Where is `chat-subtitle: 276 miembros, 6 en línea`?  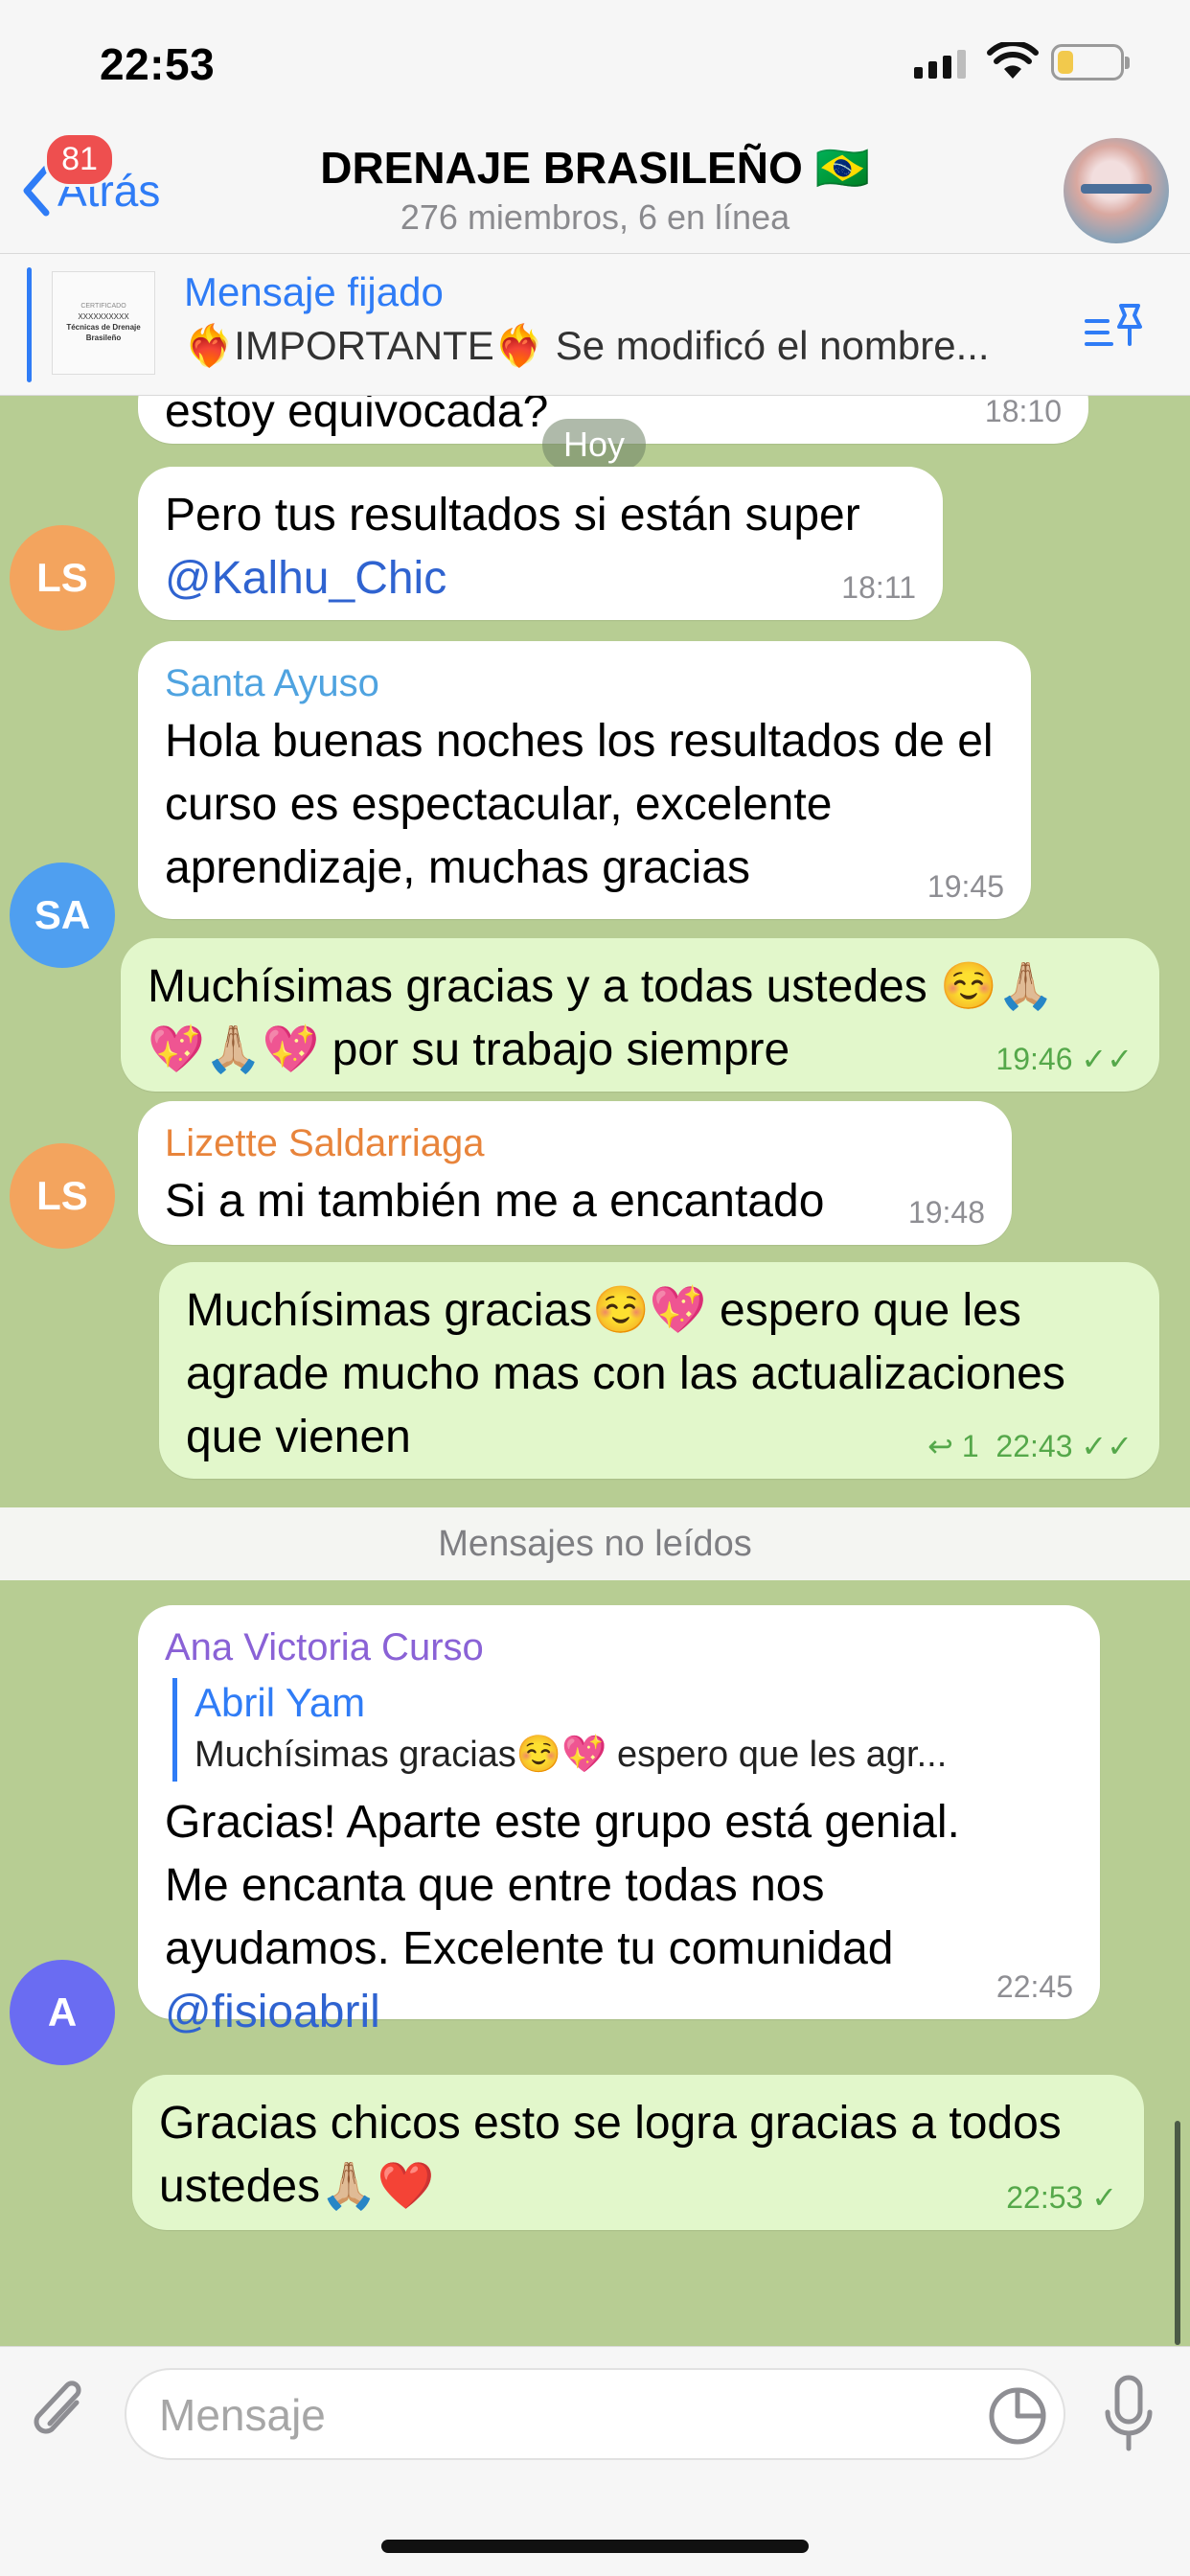
chat-subtitle: 276 miembros, 6 en línea is located at coordinates (595, 217).